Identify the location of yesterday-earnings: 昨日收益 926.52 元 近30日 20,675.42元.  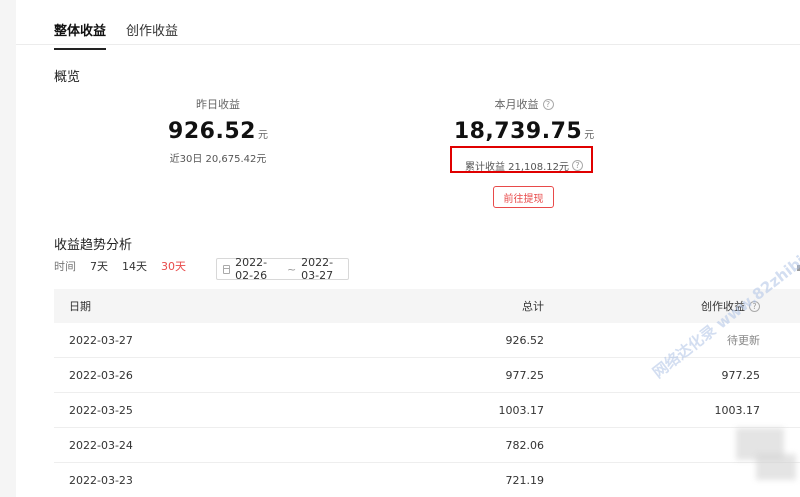
(218, 130).